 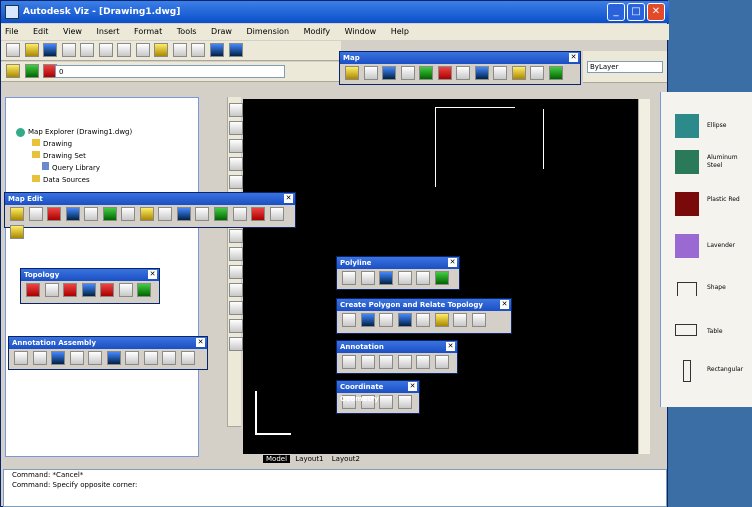 I want to click on redo-icon, so click(x=198, y=50).